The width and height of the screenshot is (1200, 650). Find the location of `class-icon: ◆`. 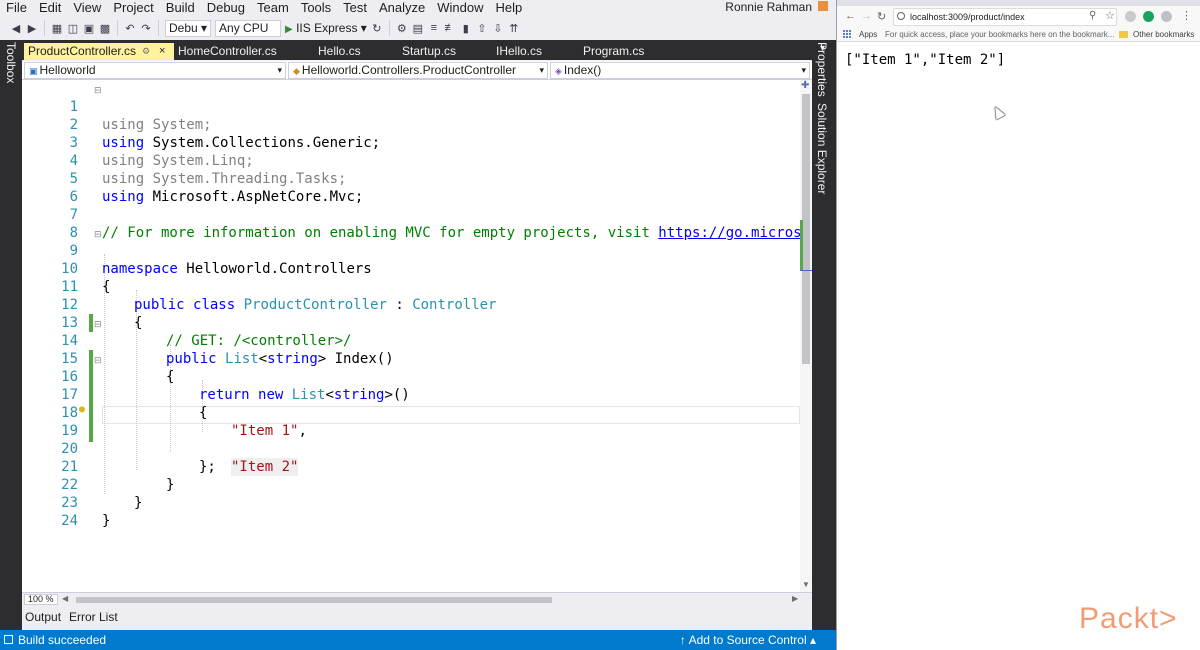

class-icon: ◆ is located at coordinates (296, 71).